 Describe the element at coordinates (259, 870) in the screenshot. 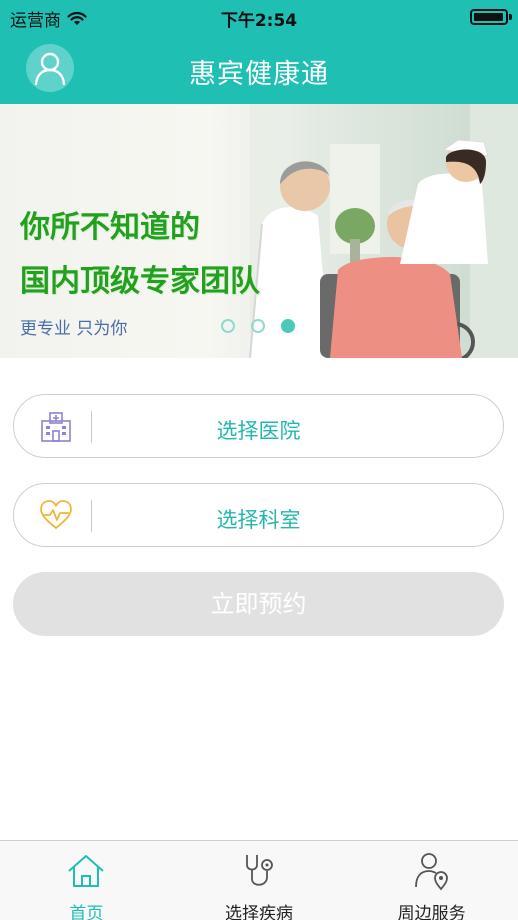

I see `stethoscope-icon` at that location.